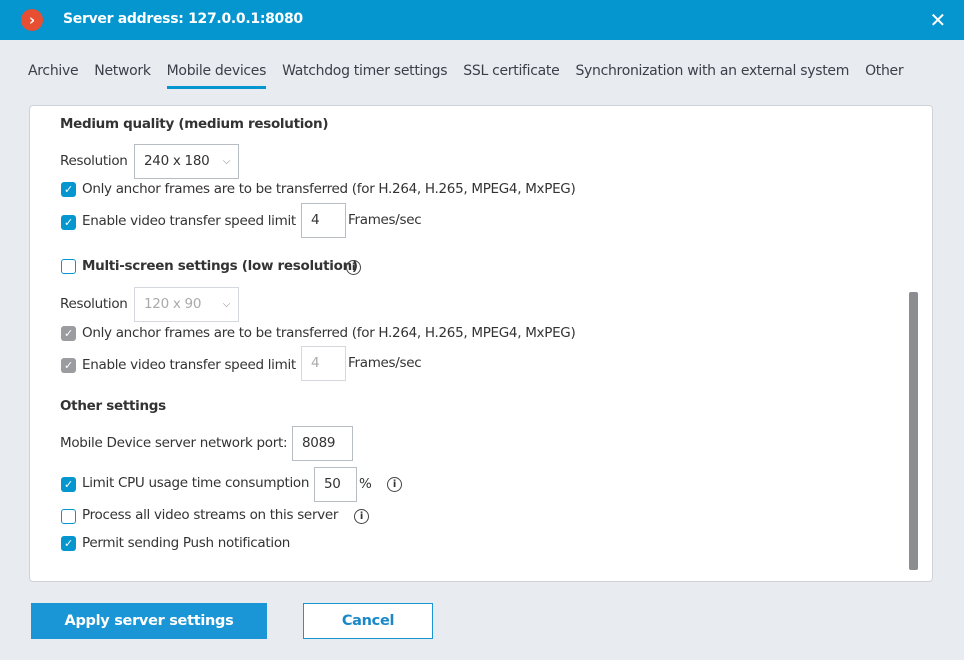 Image resolution: width=964 pixels, height=660 pixels. I want to click on title-bar: › Server address: 127.0.0.1:8080 ✕, so click(482, 20).